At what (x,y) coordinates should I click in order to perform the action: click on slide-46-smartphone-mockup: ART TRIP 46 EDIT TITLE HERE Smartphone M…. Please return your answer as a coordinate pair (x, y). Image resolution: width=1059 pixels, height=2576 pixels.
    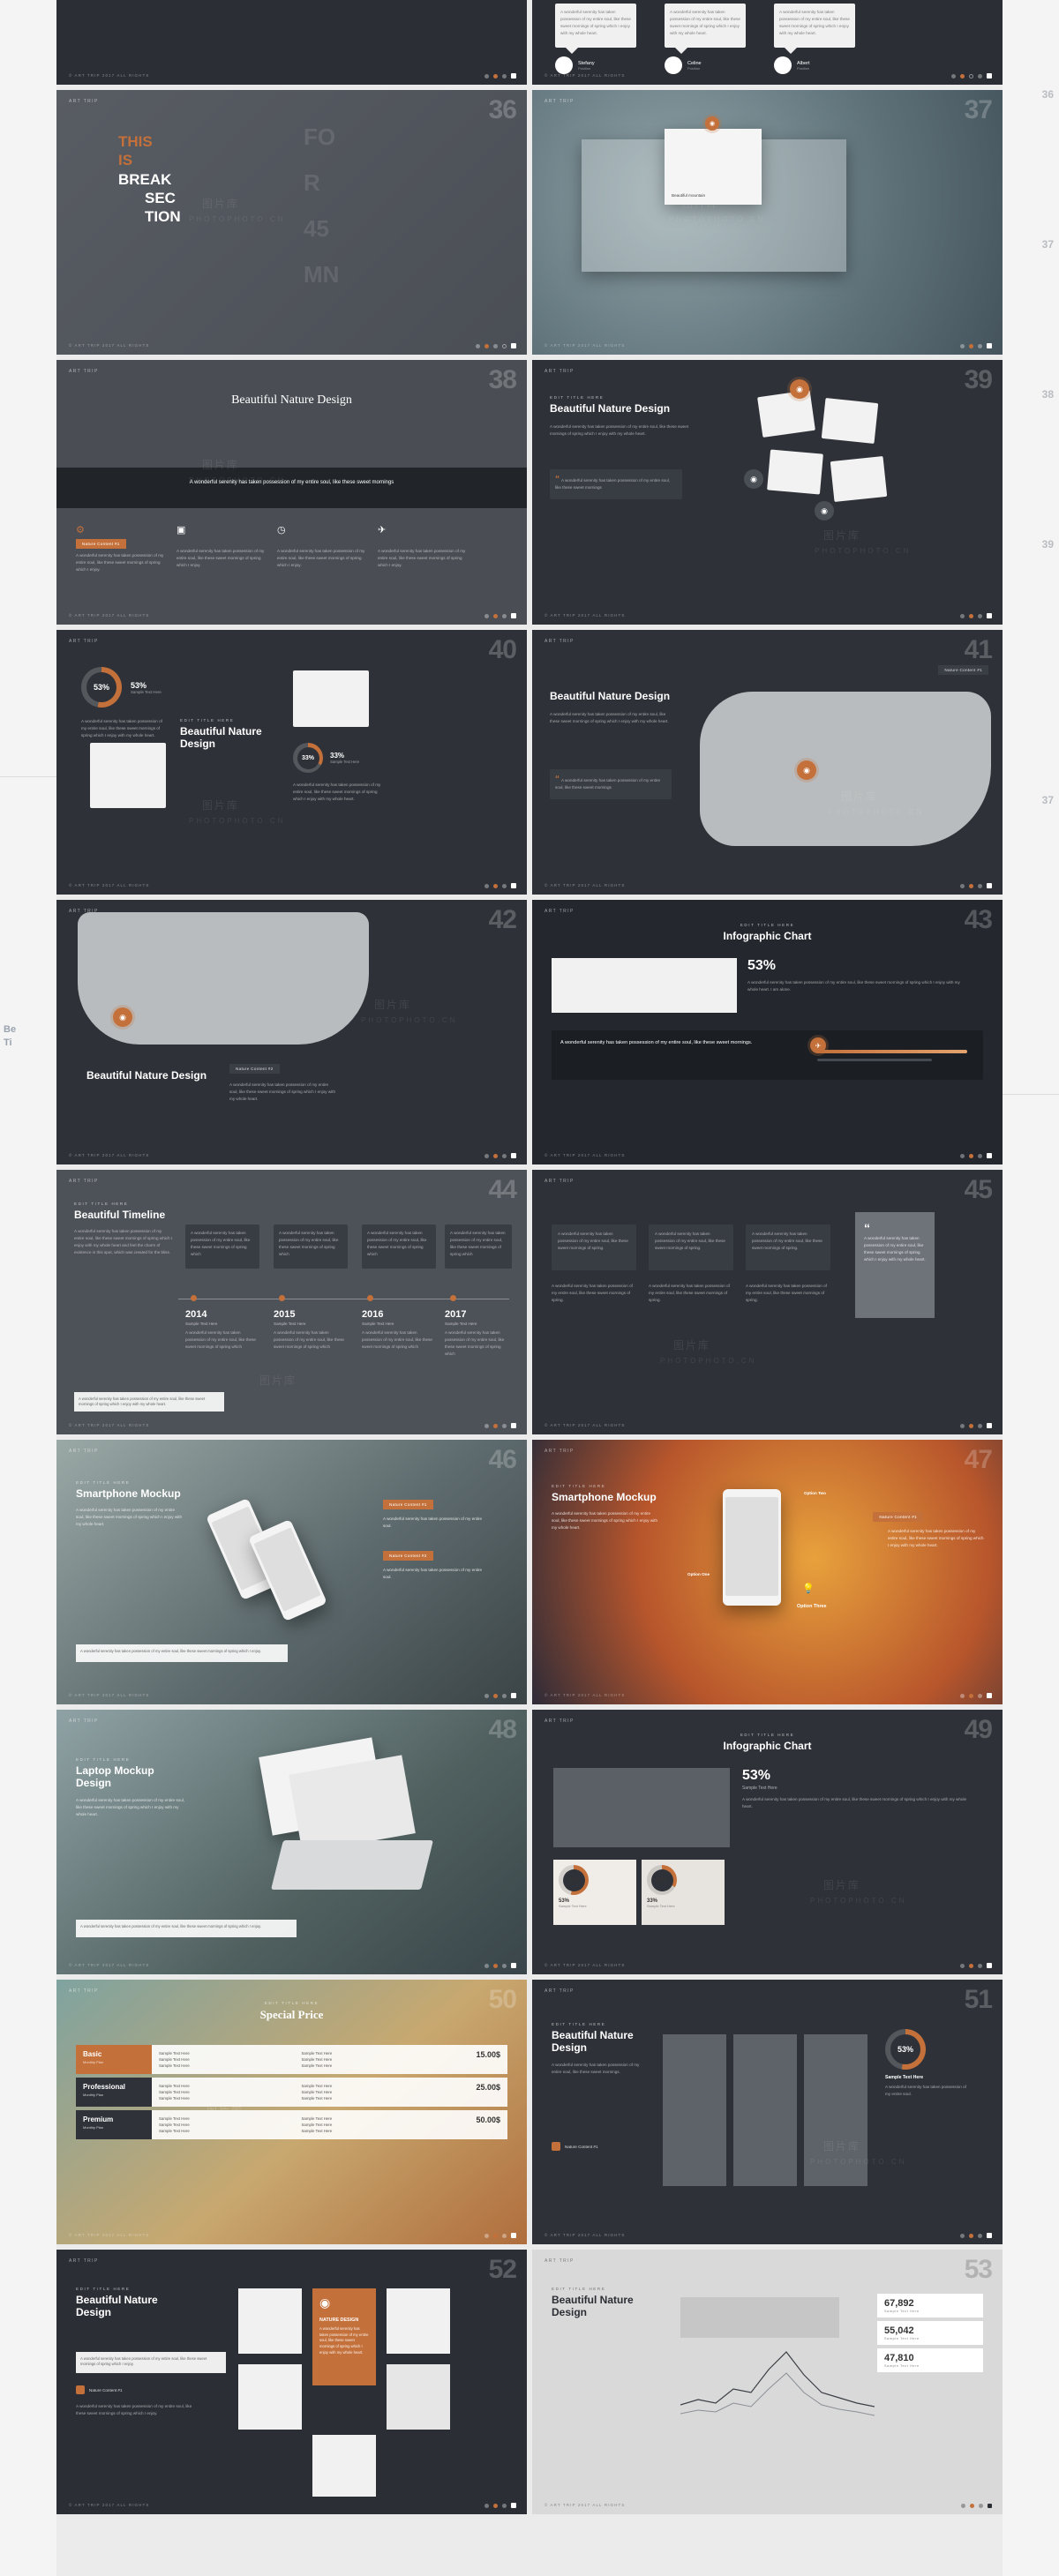
    Looking at the image, I should click on (291, 1572).